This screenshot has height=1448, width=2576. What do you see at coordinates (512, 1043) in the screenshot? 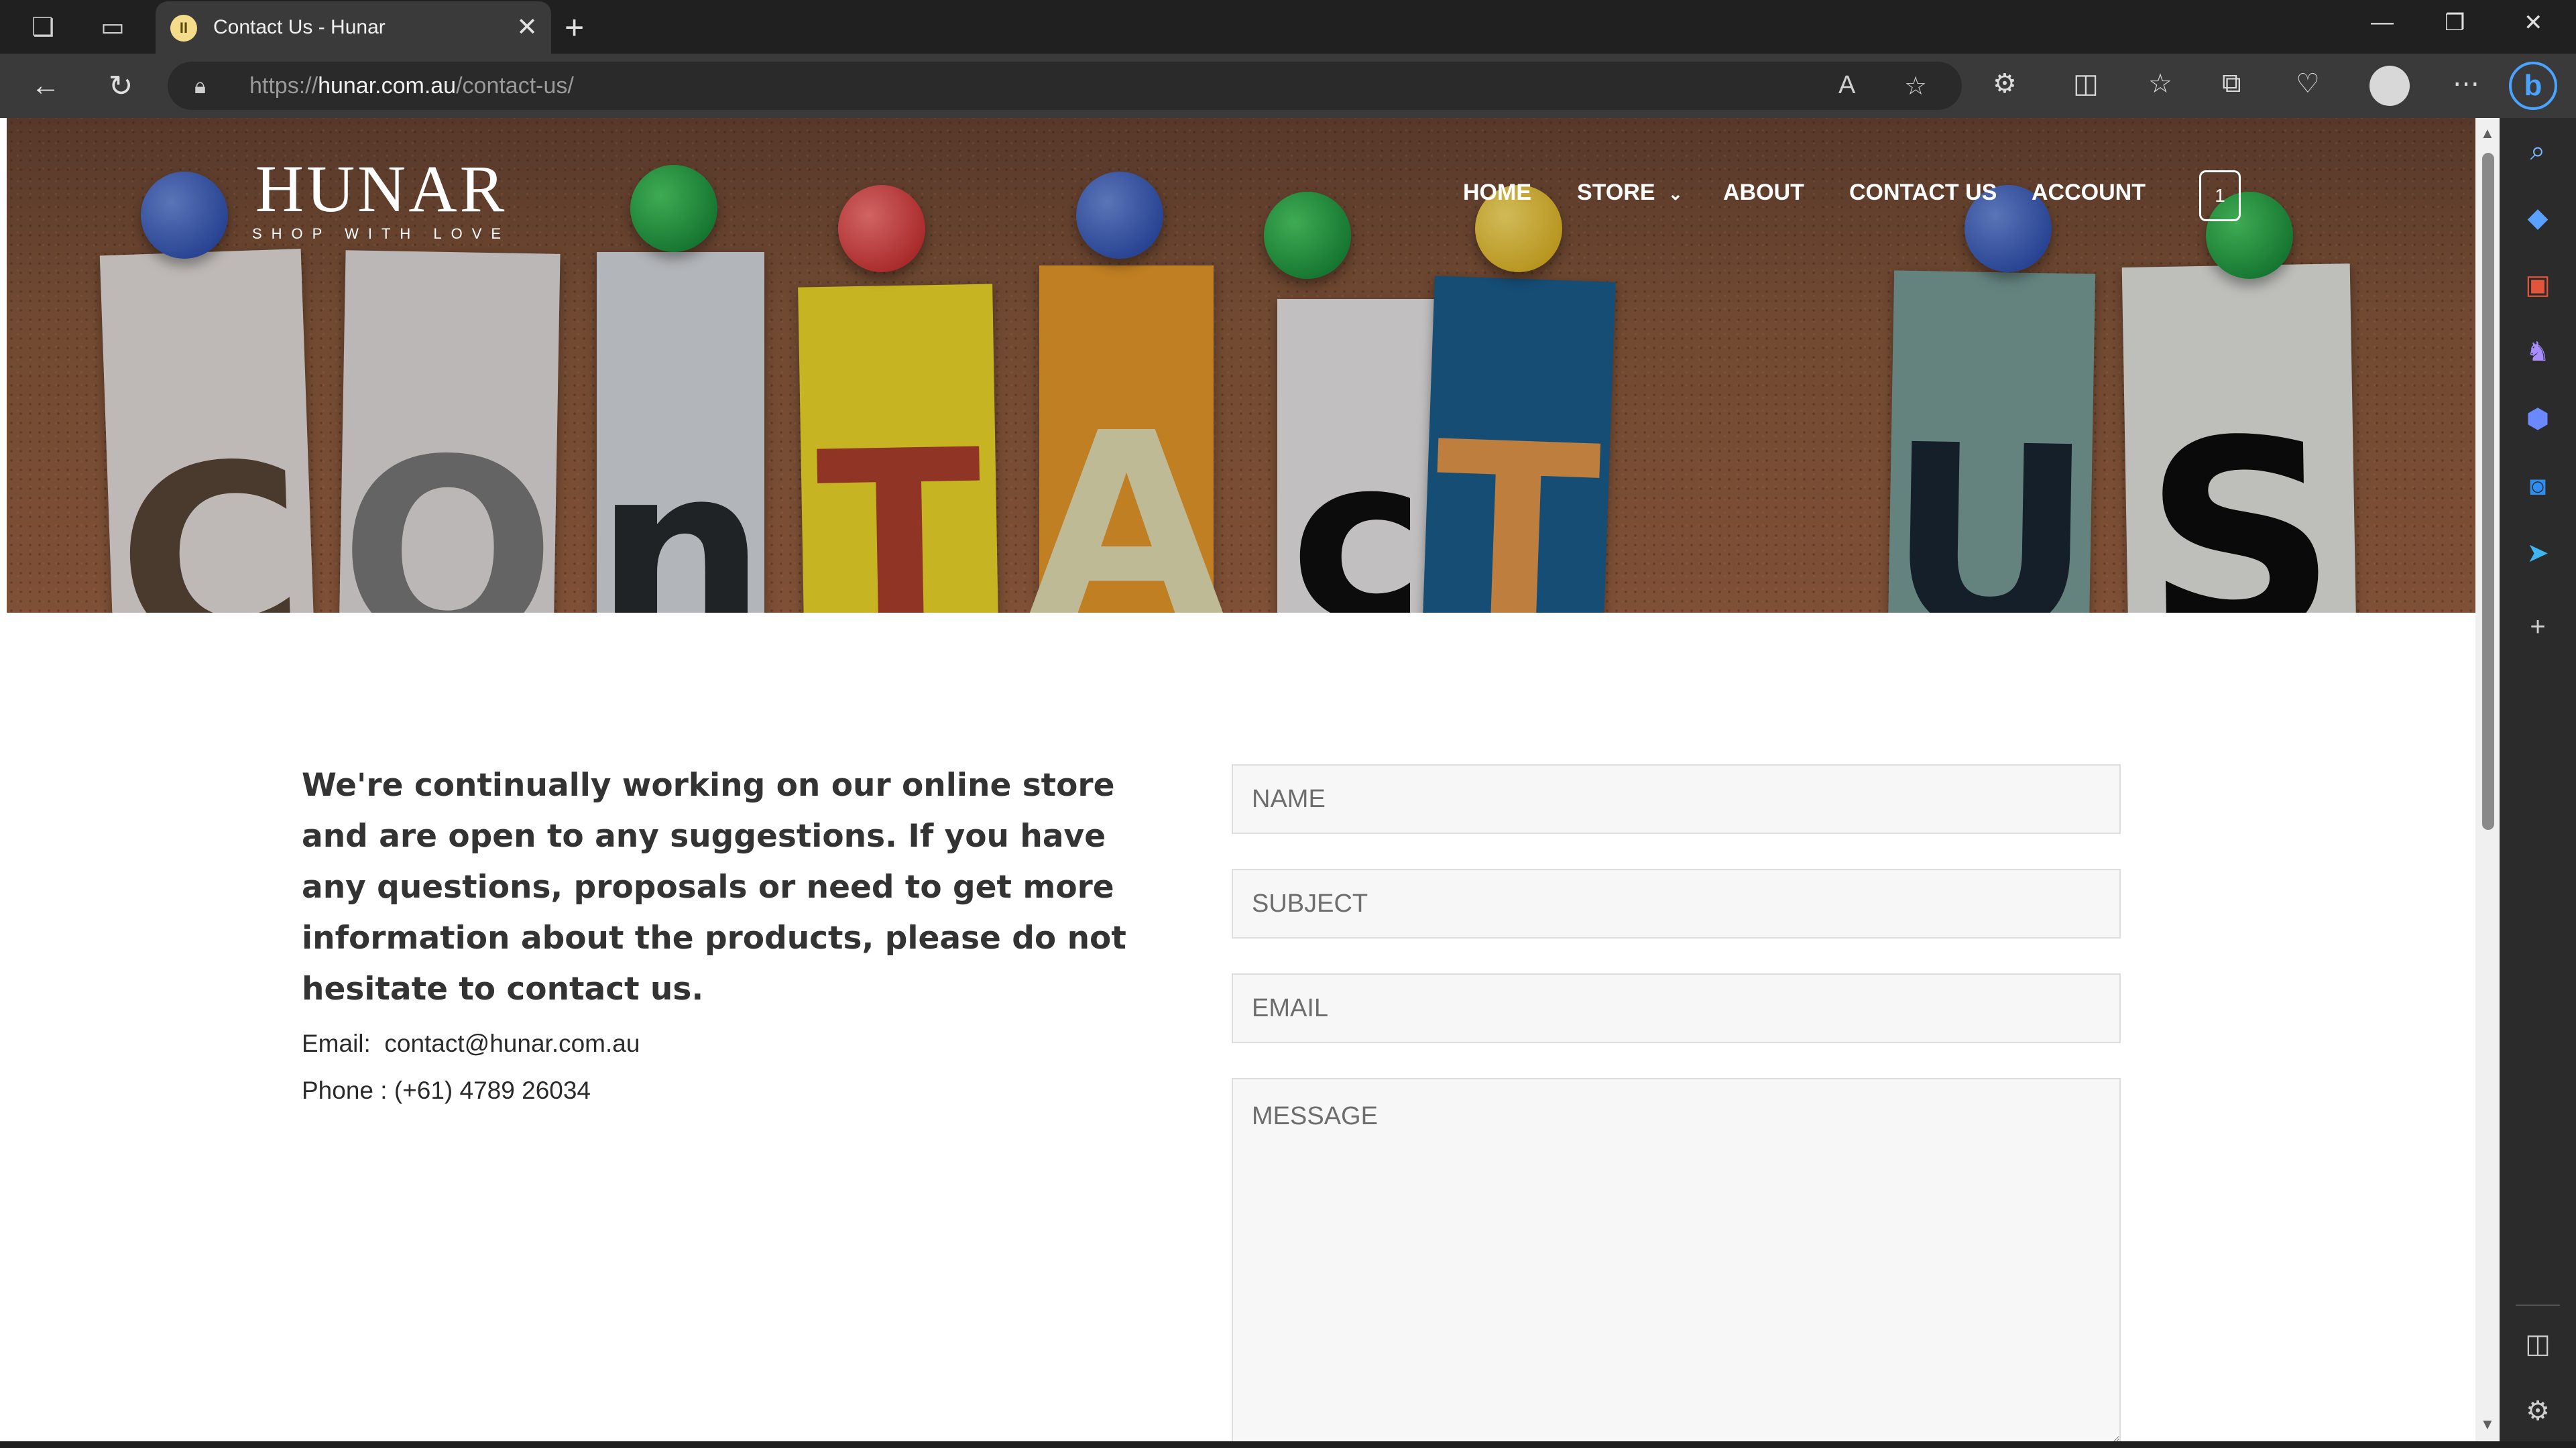
I see `email-value: contact@hunar.com.au` at bounding box center [512, 1043].